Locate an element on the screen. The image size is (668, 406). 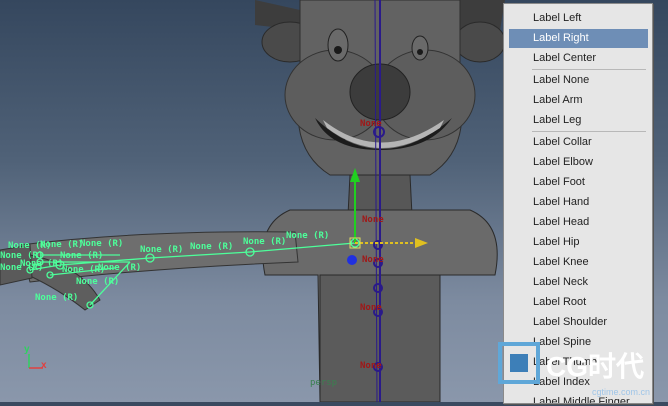
menu-item-label-knee: Label Knee is located at coordinates (578, 262).